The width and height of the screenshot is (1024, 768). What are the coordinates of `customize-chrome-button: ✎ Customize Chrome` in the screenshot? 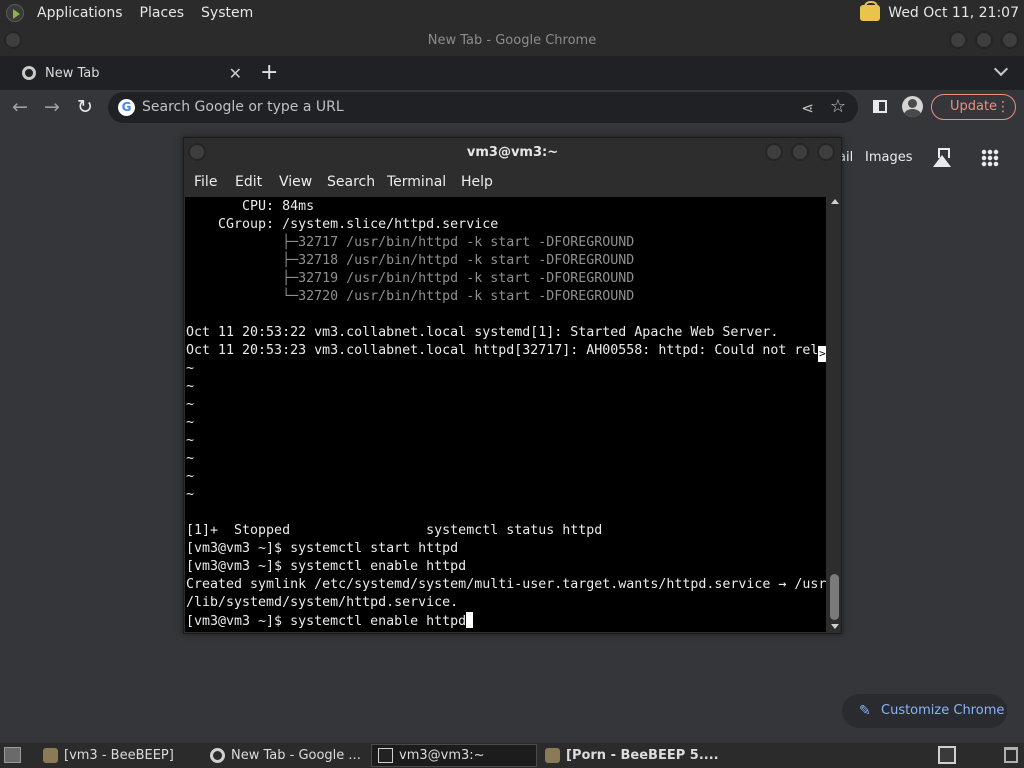 It's located at (924, 711).